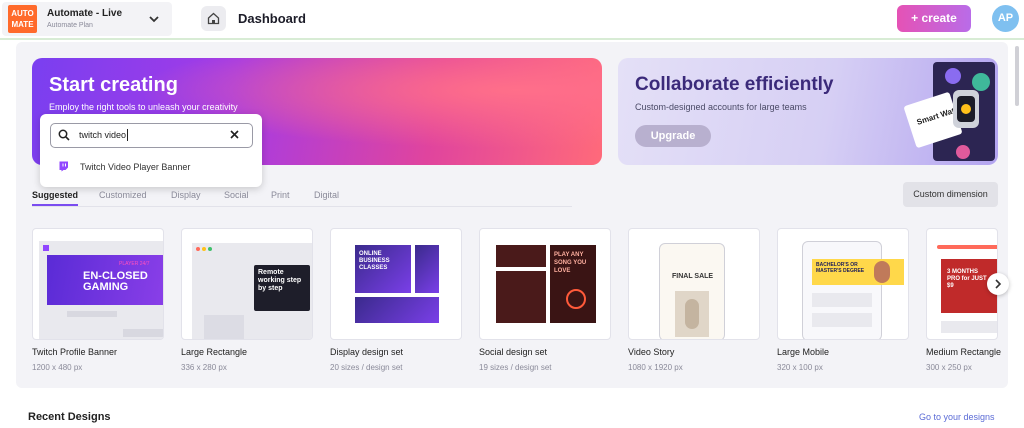  I want to click on design-card-twitch-profile-banner: EN-CLOSED GAMING PLAYER 24/7, so click(98, 284).